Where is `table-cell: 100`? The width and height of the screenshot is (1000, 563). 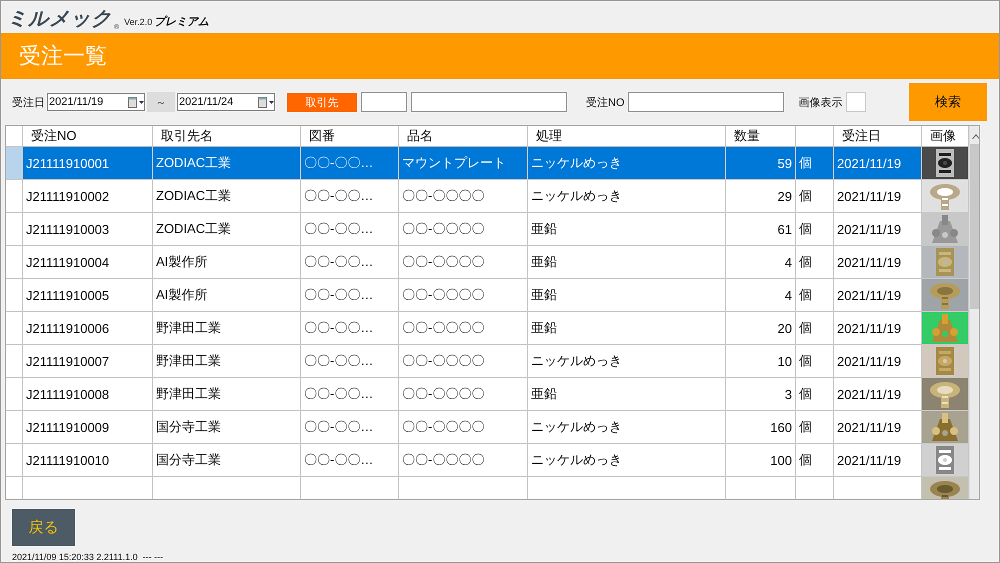 table-cell: 100 is located at coordinates (761, 460).